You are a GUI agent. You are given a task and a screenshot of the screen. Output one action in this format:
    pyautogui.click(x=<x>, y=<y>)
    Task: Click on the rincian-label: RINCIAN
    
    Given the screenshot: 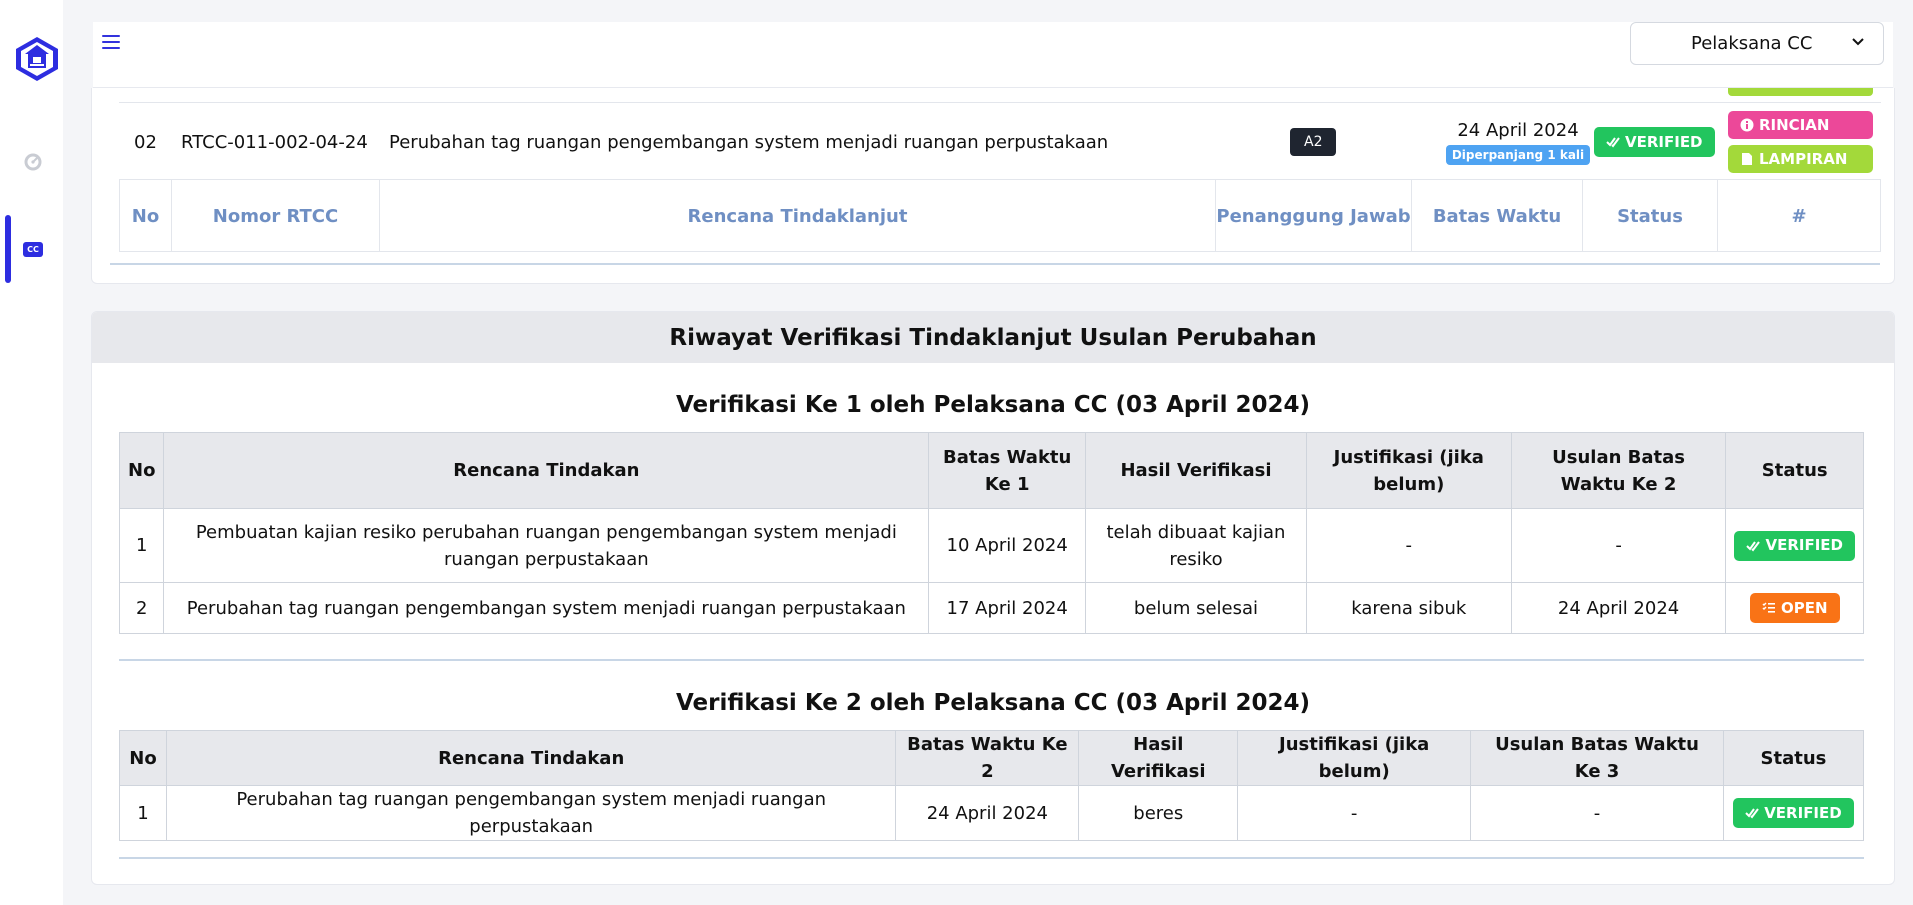 What is the action you would take?
    pyautogui.click(x=1794, y=125)
    